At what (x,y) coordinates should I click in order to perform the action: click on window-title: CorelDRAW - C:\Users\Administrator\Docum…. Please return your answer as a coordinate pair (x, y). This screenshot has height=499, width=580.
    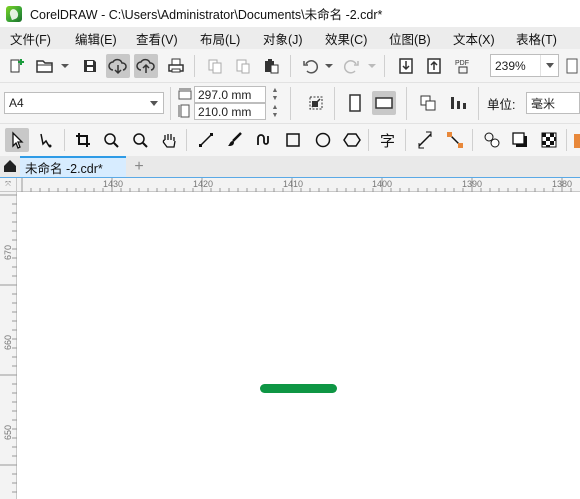
    Looking at the image, I should click on (206, 15).